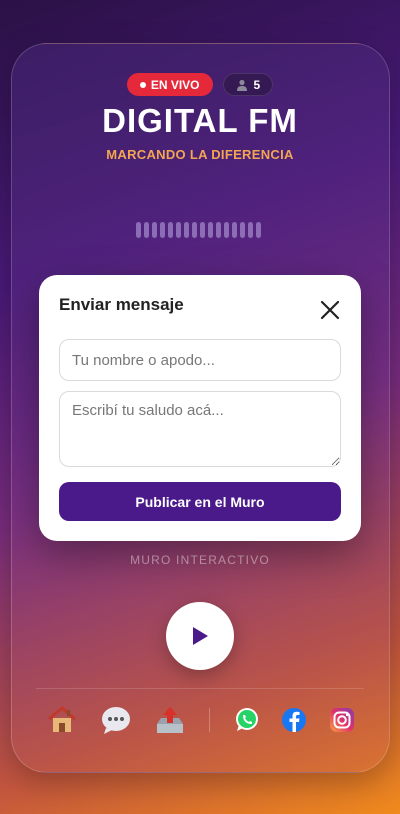 This screenshot has width=400, height=814. What do you see at coordinates (200, 501) in the screenshot?
I see `publish-button: Publicar en el Muro` at bounding box center [200, 501].